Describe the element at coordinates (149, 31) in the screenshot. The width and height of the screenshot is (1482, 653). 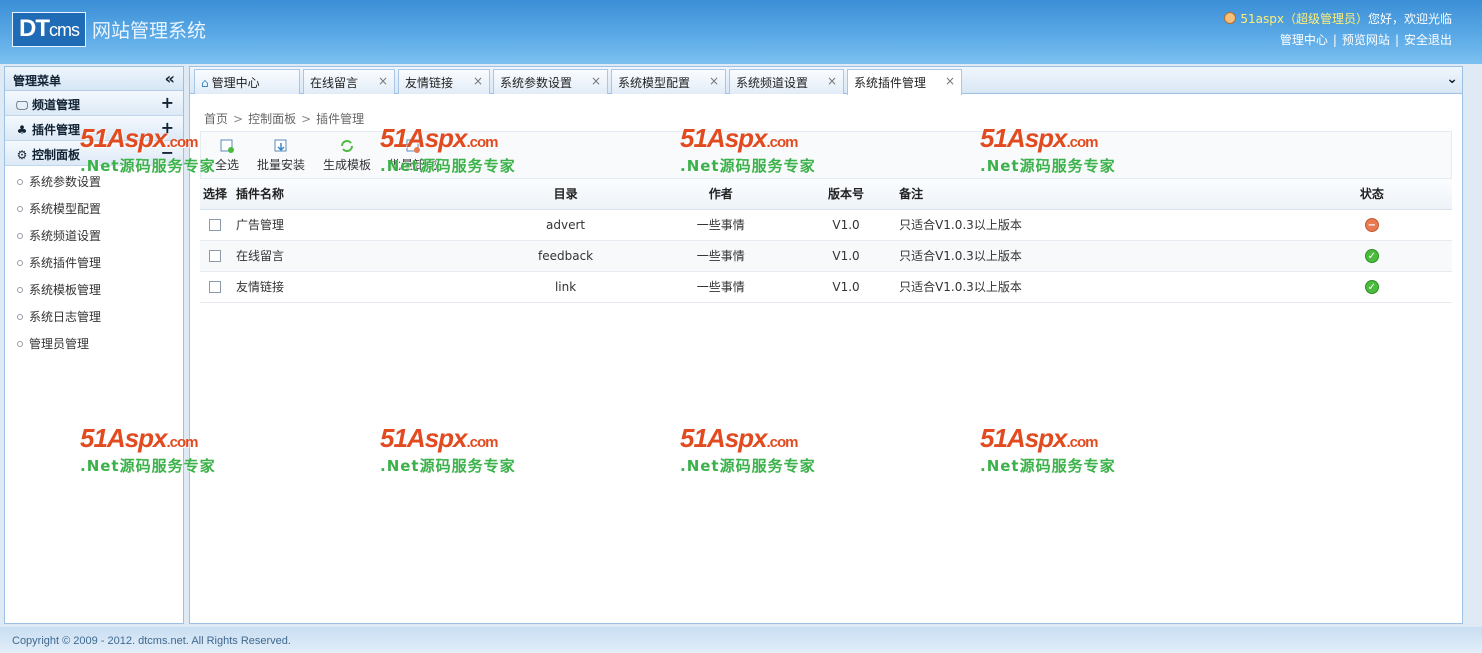
I see `logo-subtitle: 网站管理系统` at that location.